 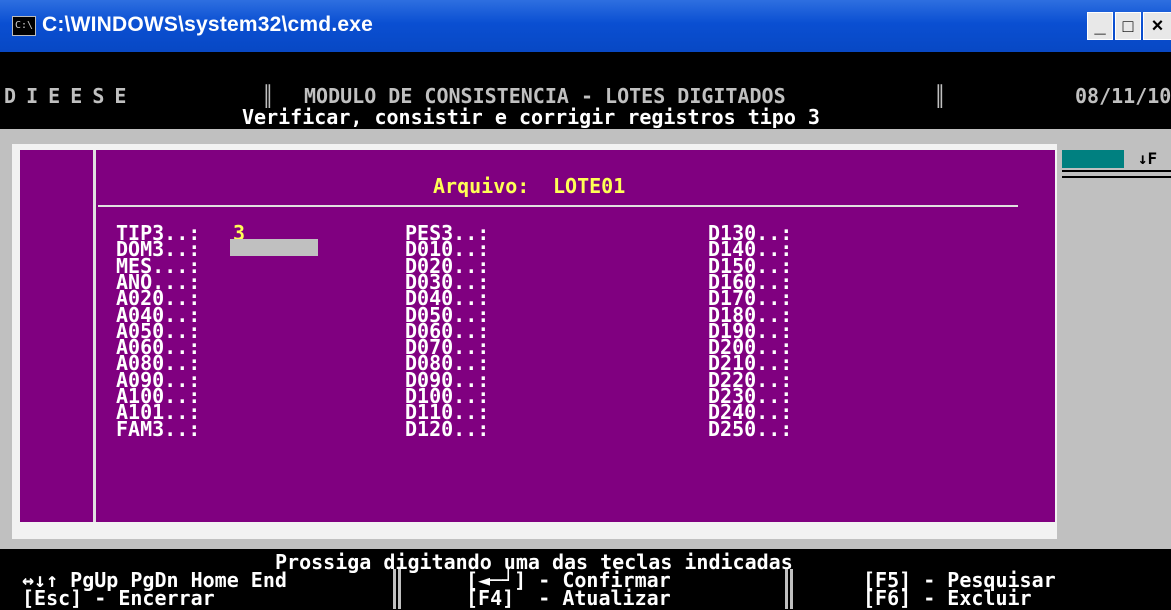 I want to click on maximize-button: □, so click(x=1128, y=26).